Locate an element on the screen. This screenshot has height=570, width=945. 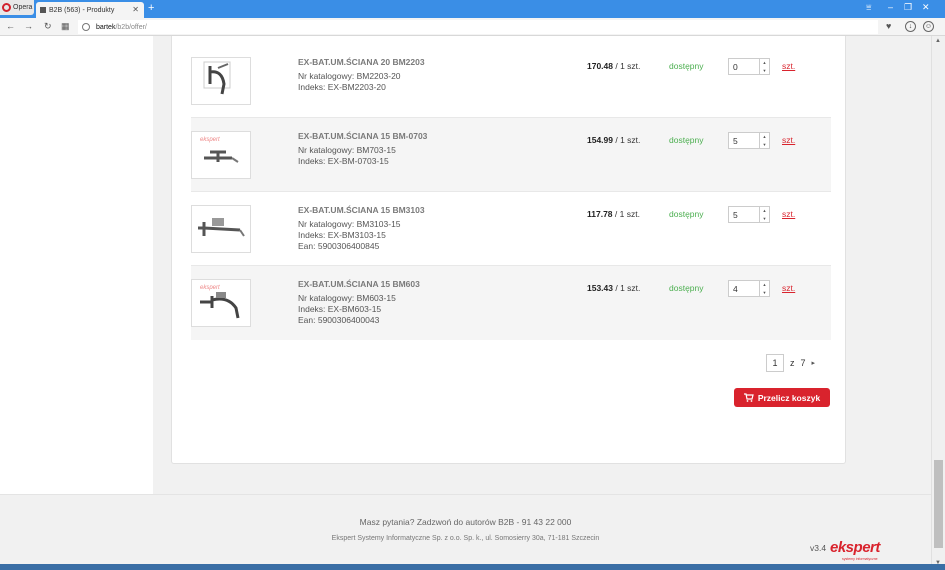
pagination-of-label: z is located at coordinates (792, 363).